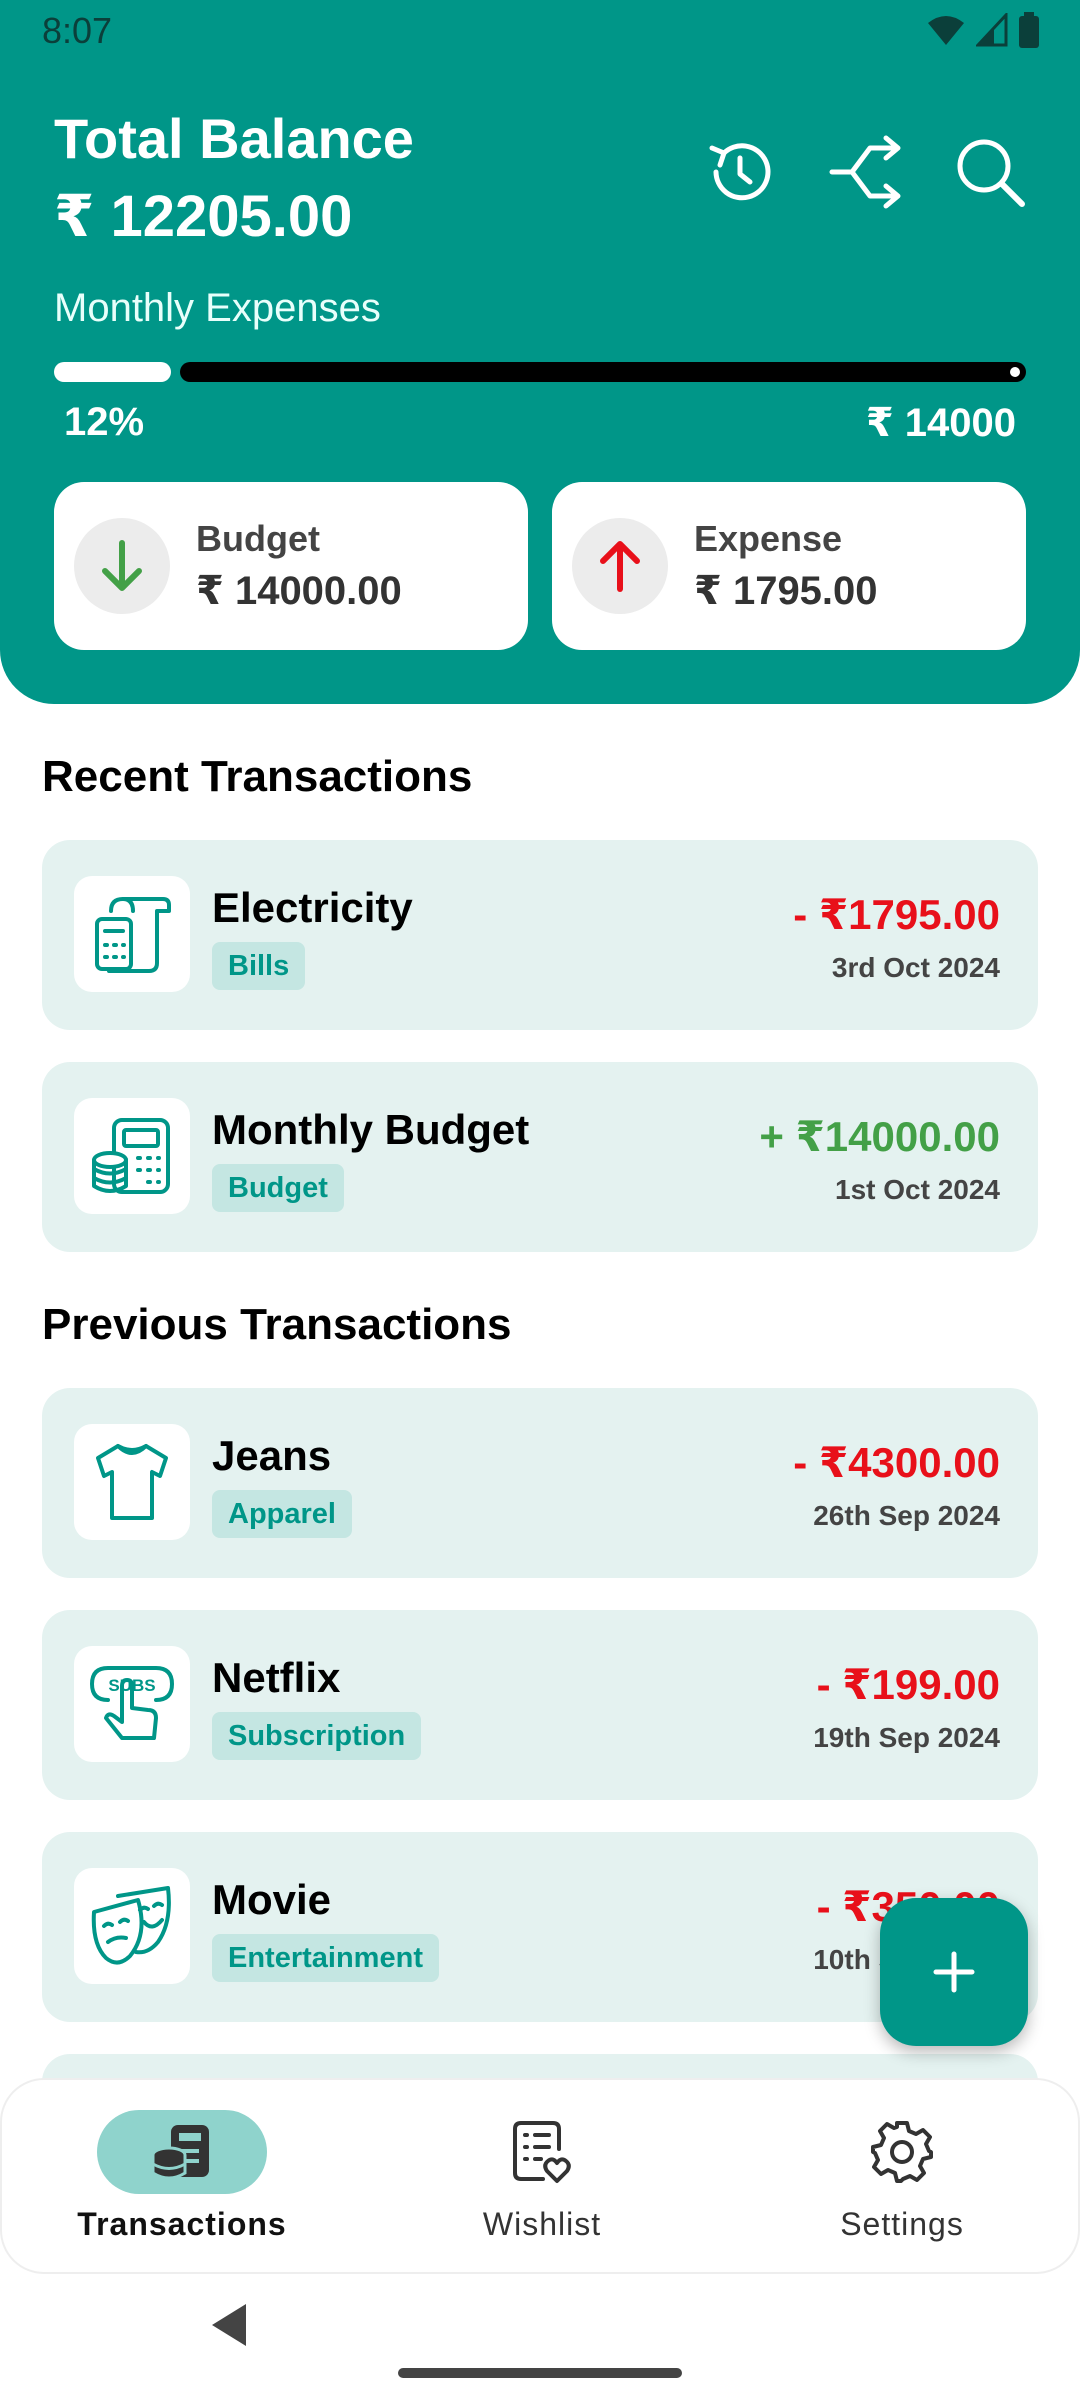  I want to click on transaction-date: 26th Sep 2024, so click(906, 1515).